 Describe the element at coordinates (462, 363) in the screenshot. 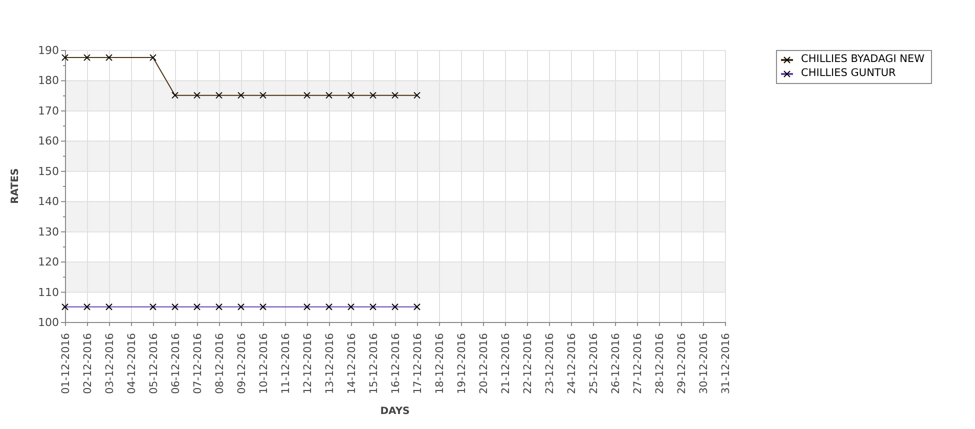

I see `tick-label: 19-12-2016` at that location.